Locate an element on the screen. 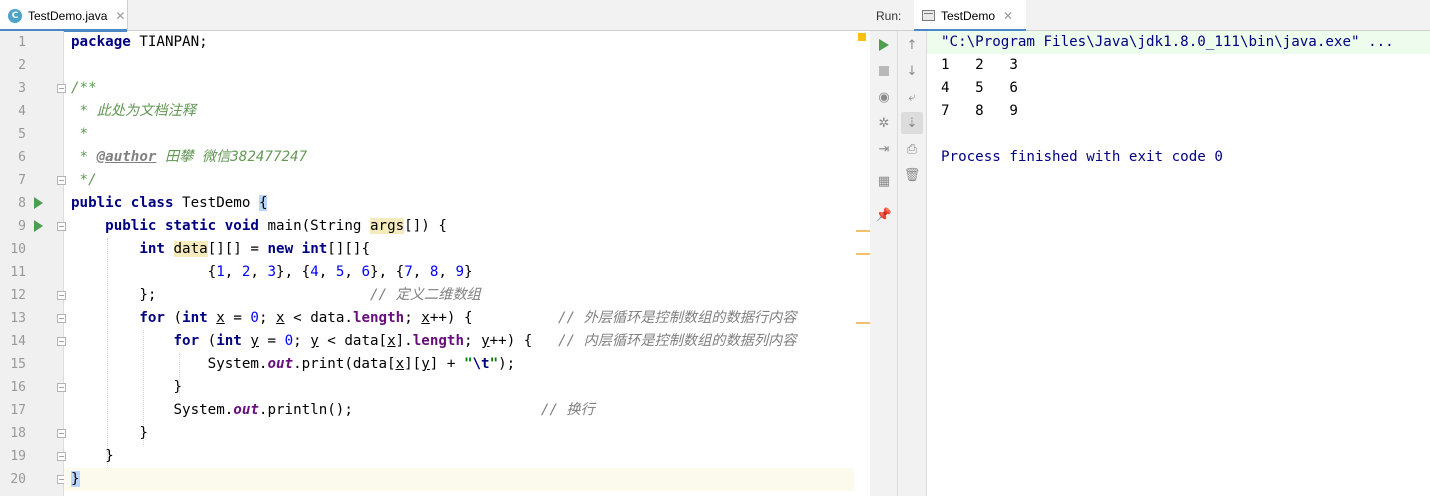 Image resolution: width=1430 pixels, height=496 pixels. tab-testdemo-java: C TestDemo.java ✕ is located at coordinates (64, 16).